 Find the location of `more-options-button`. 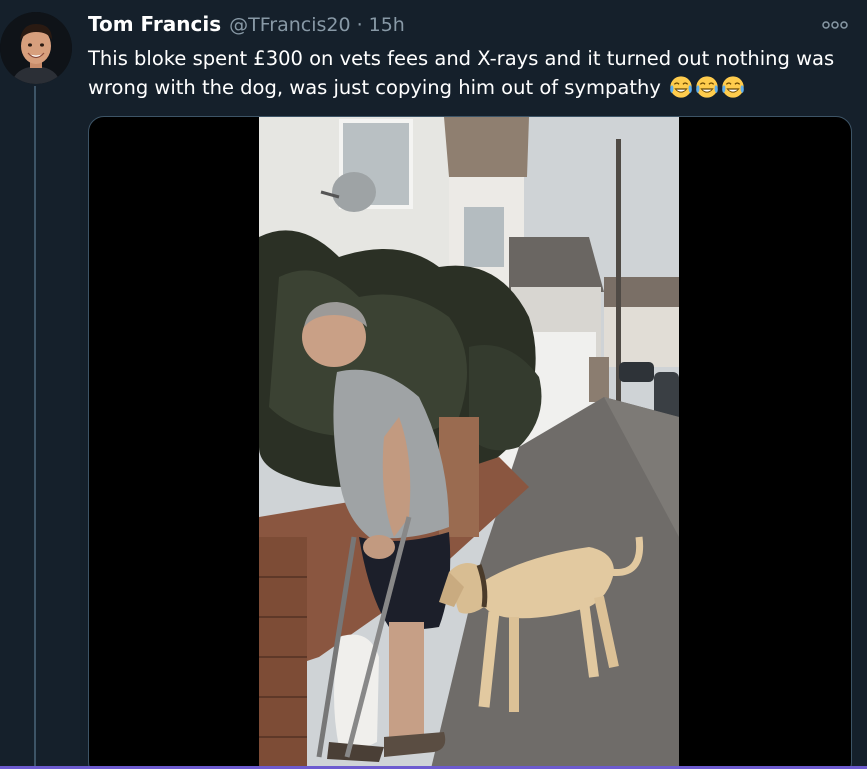

more-options-button is located at coordinates (835, 25).